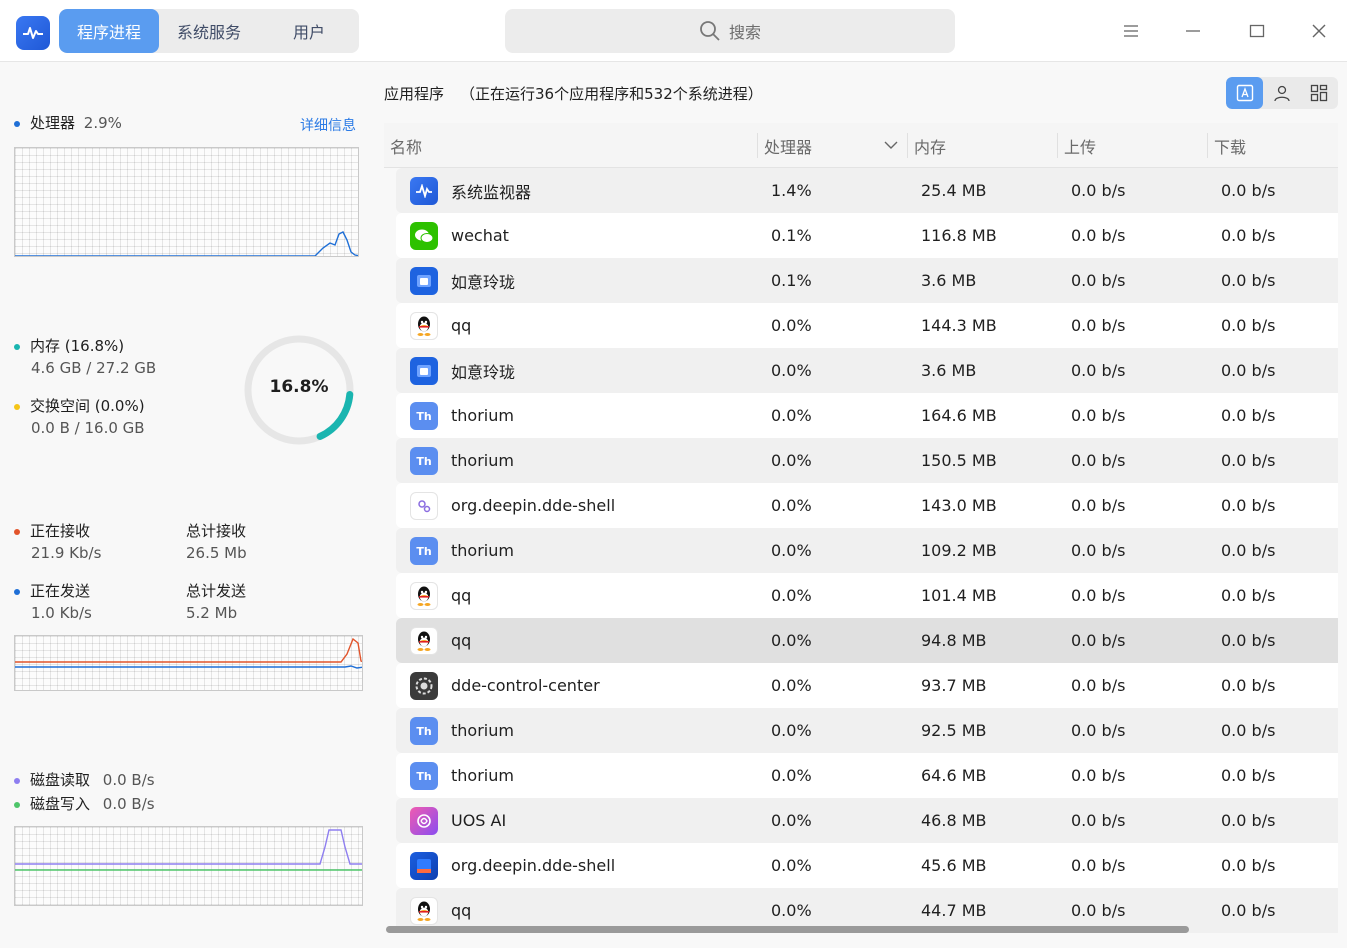  I want to click on table-row: qq 0.0% 94.8 MB 0.0 b/s 0.0 b/s, so click(867, 640).